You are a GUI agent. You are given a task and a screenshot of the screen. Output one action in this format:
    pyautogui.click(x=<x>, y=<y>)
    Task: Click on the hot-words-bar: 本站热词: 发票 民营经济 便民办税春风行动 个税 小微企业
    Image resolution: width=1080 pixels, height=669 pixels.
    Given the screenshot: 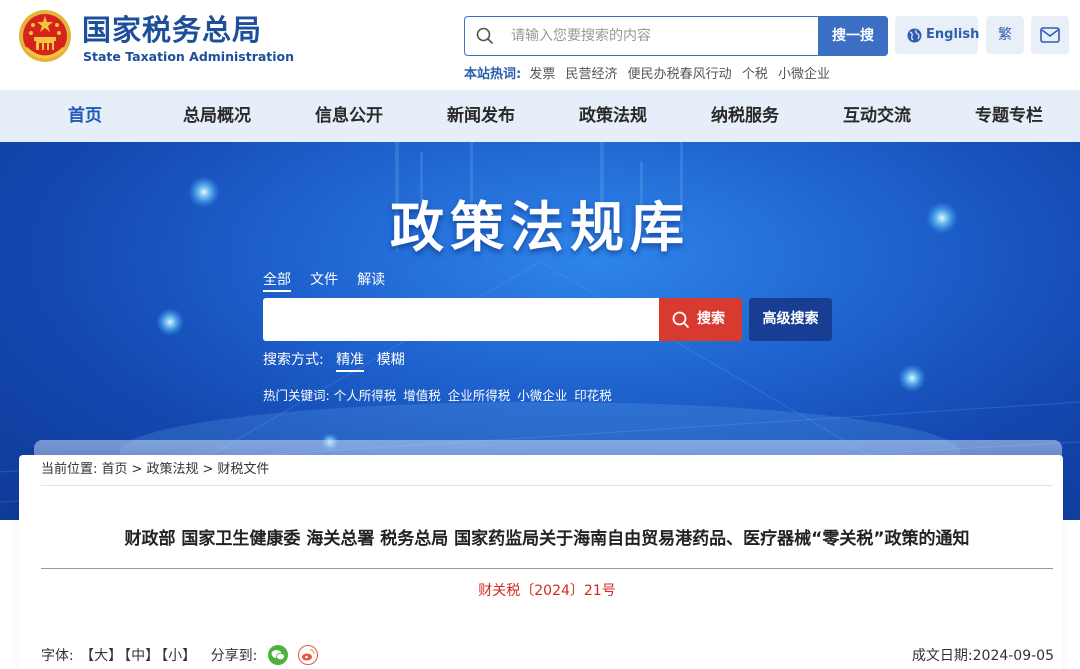 What is the action you would take?
    pyautogui.click(x=650, y=75)
    